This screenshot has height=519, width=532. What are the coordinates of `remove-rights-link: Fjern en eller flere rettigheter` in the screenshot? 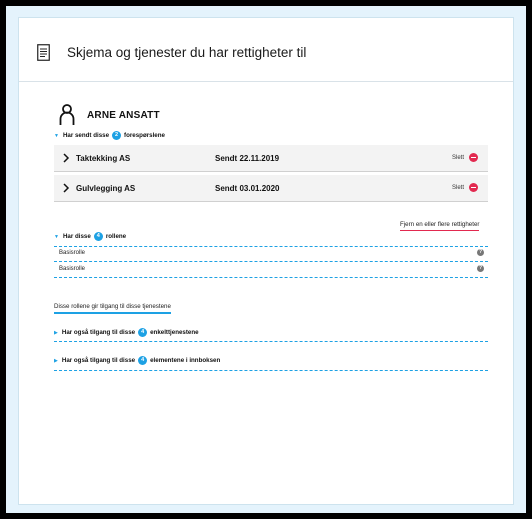 It's located at (440, 226).